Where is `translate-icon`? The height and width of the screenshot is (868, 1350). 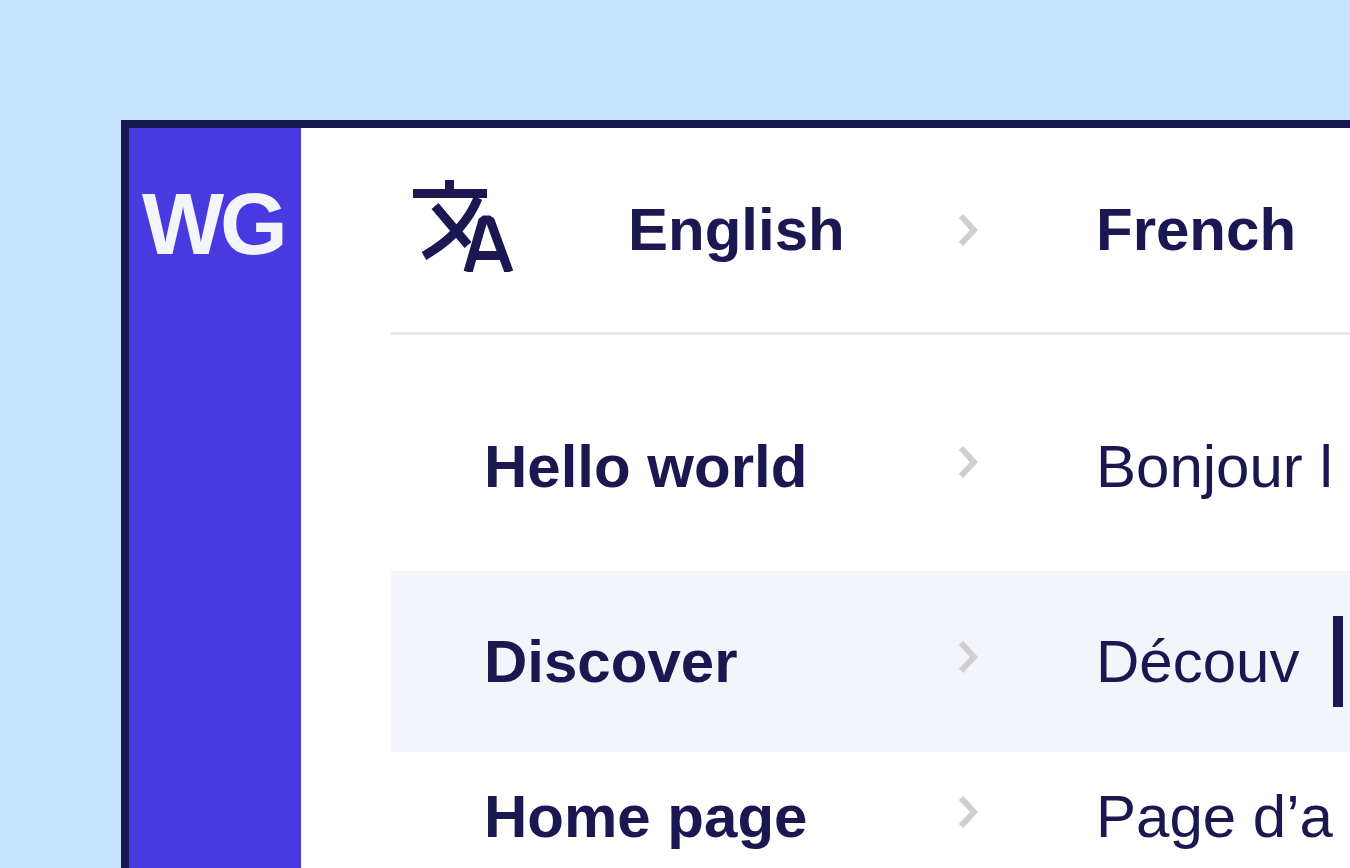 translate-icon is located at coordinates (464, 226).